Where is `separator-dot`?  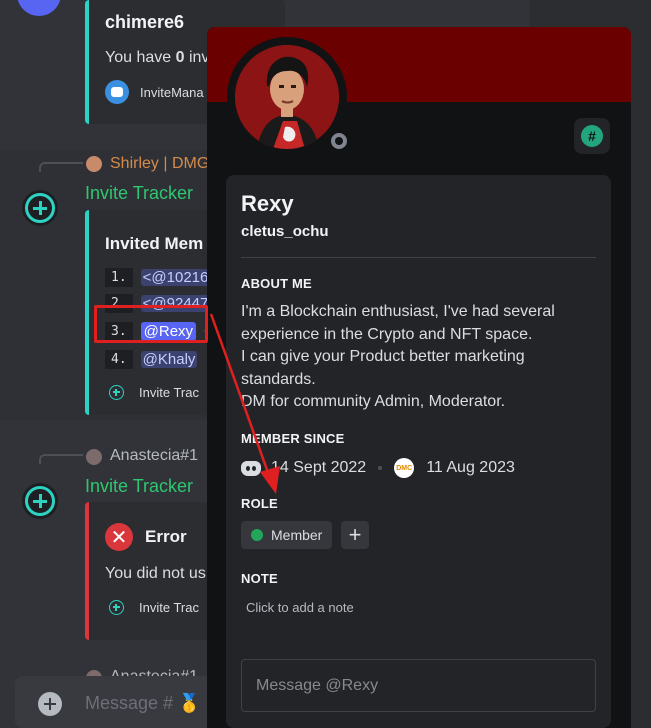
separator-dot is located at coordinates (380, 468).